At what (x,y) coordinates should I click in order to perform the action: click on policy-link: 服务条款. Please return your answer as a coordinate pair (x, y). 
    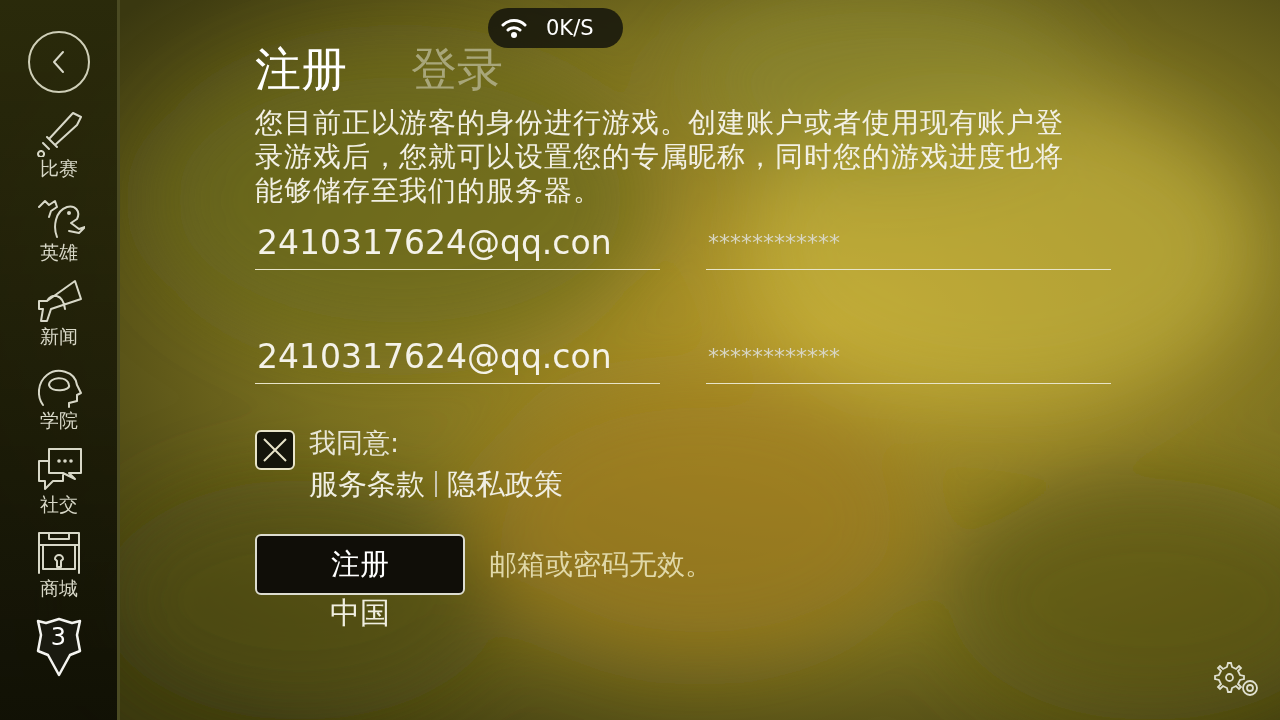
    Looking at the image, I should click on (367, 484).